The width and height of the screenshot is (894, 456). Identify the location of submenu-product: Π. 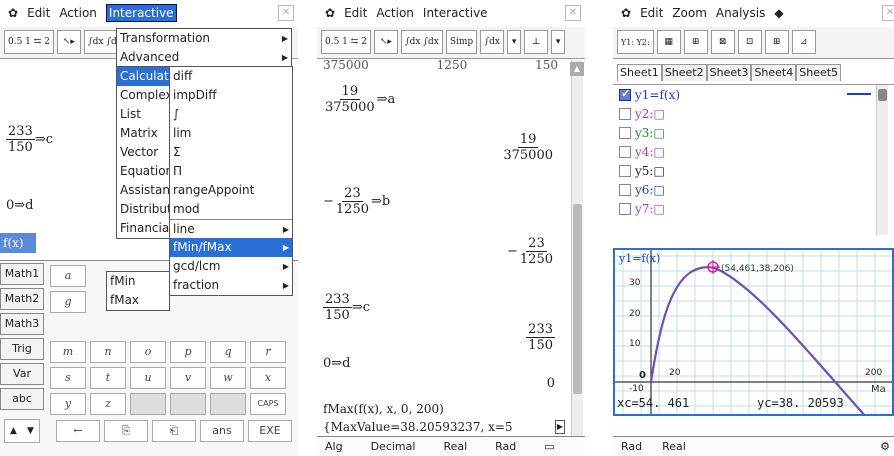
(231, 171).